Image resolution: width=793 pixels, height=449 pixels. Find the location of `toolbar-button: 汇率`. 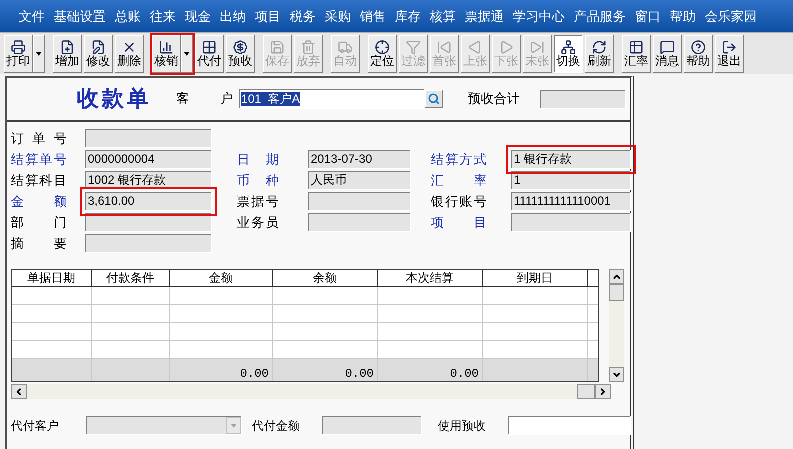

toolbar-button: 汇率 is located at coordinates (636, 53).